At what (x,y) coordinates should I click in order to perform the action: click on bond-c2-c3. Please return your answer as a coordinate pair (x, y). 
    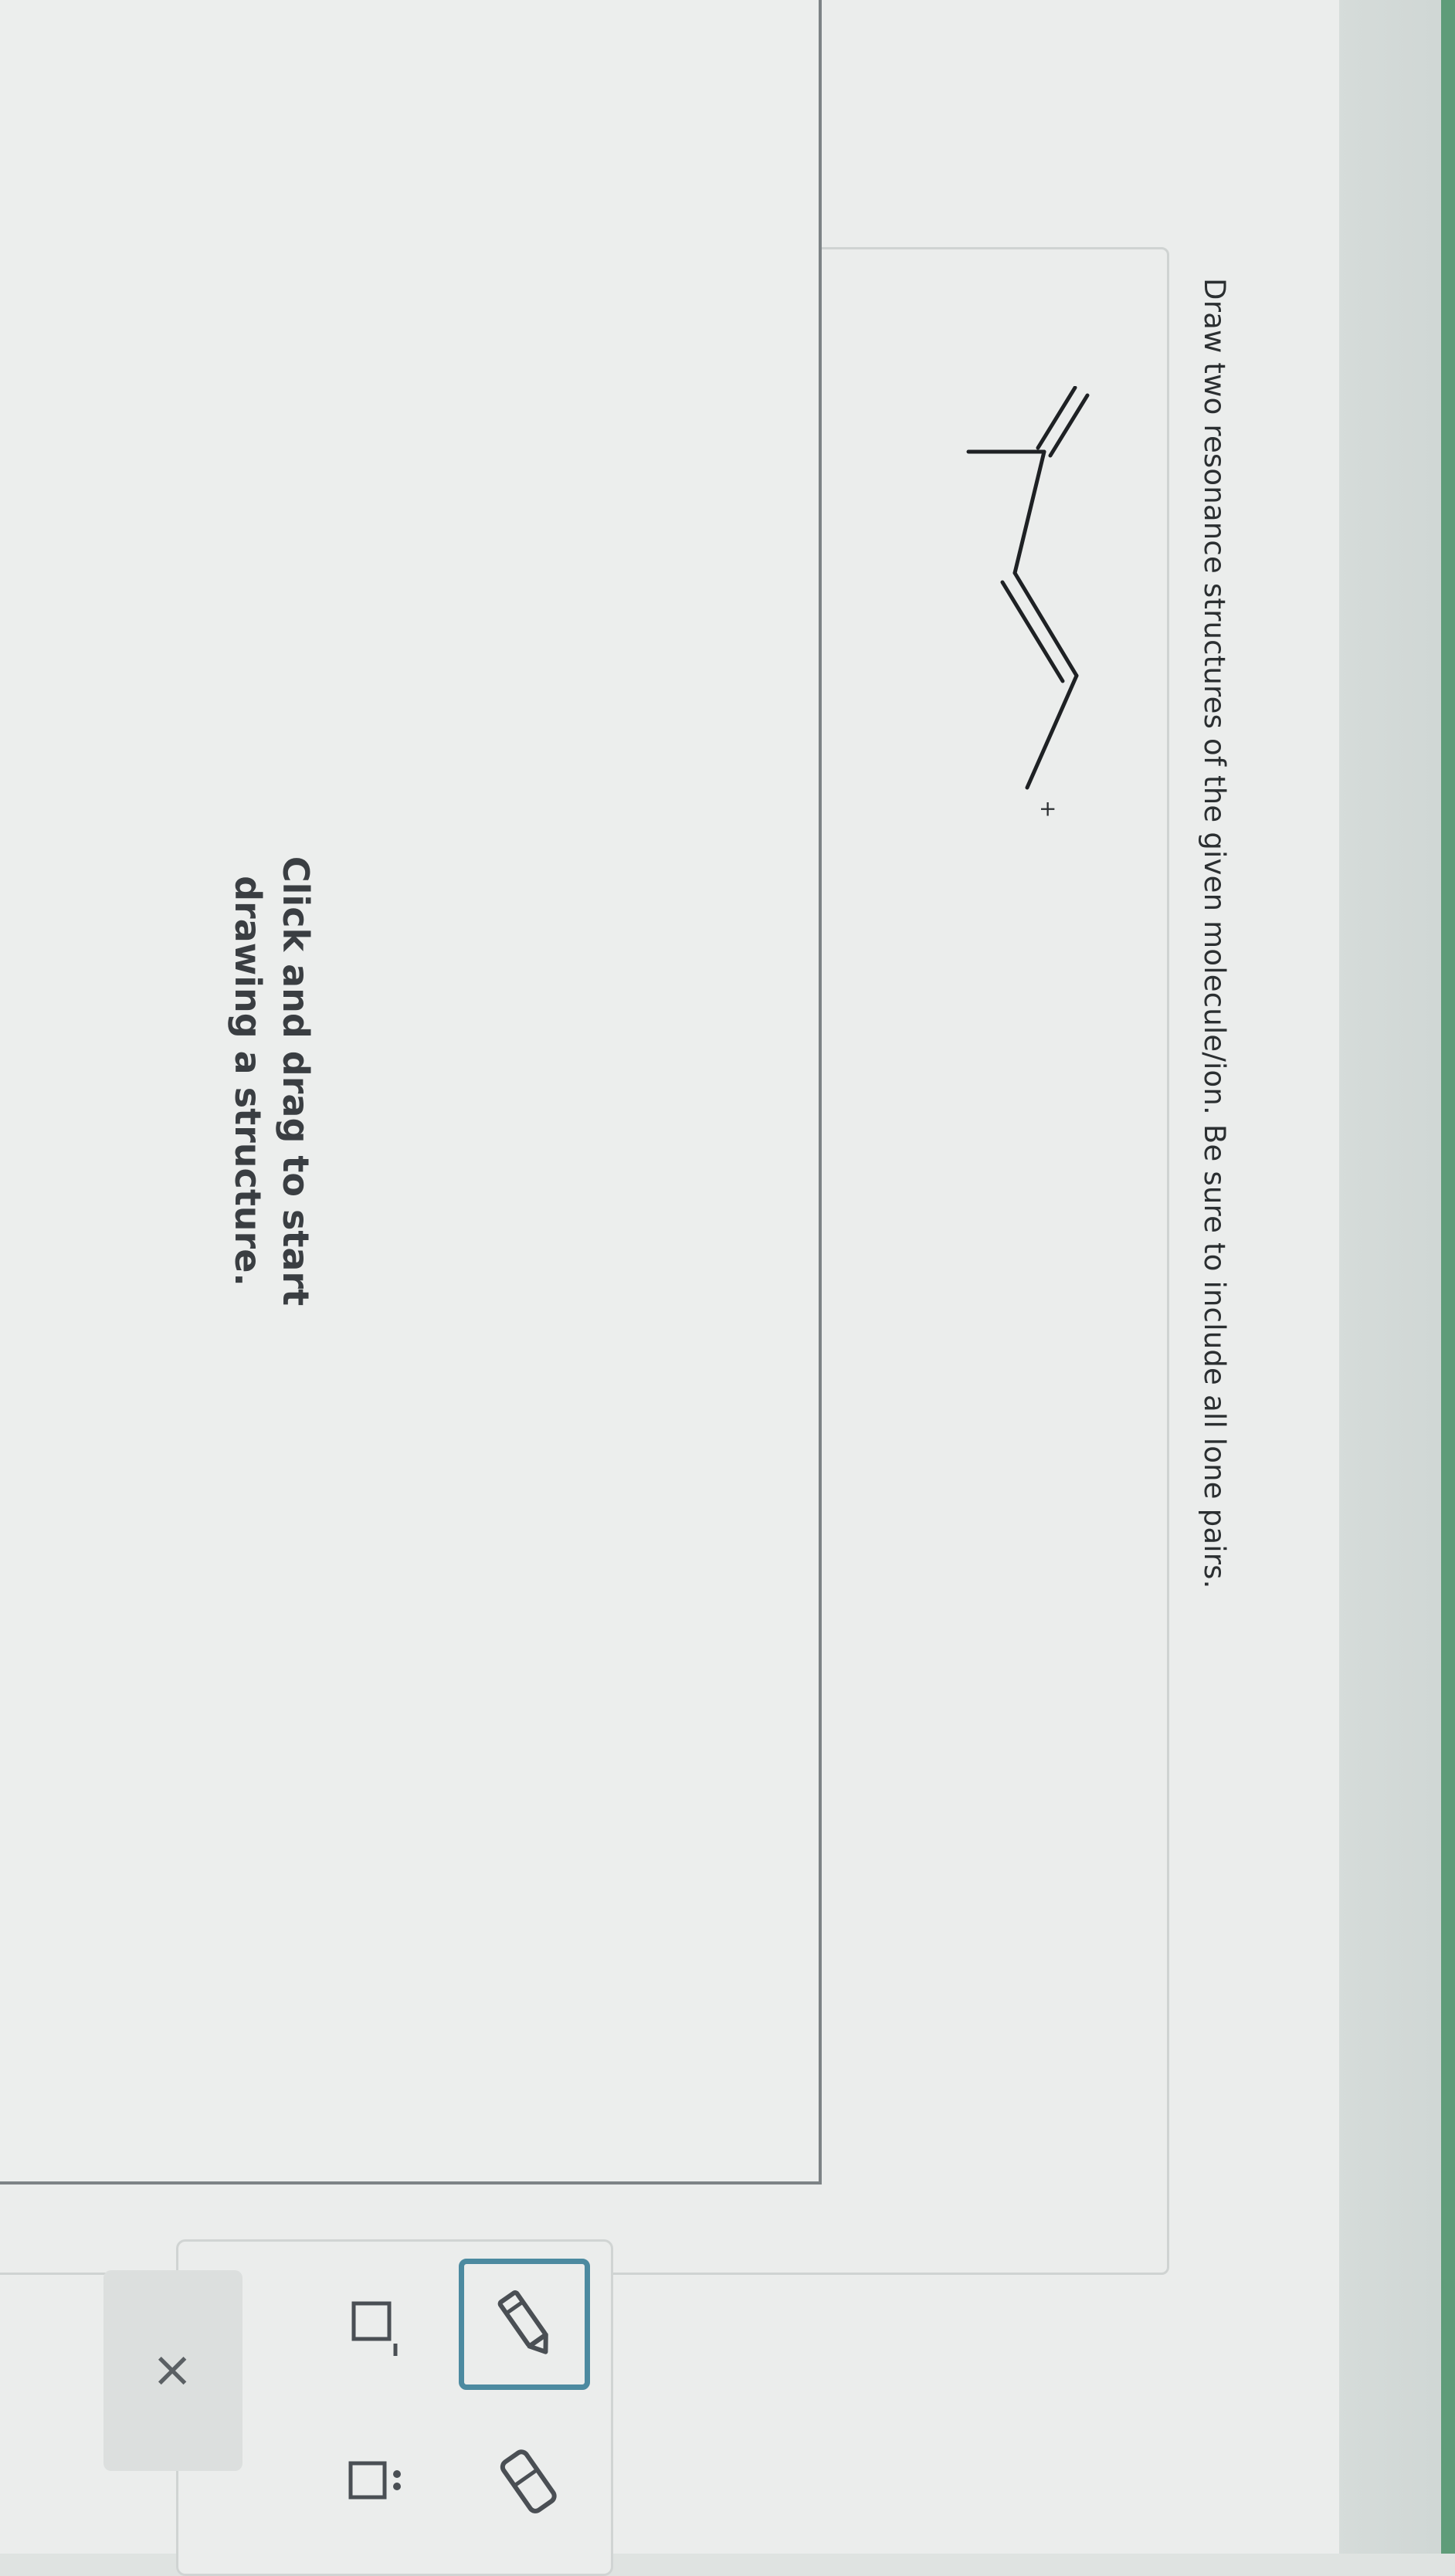
    Looking at the image, I should click on (1029, 512).